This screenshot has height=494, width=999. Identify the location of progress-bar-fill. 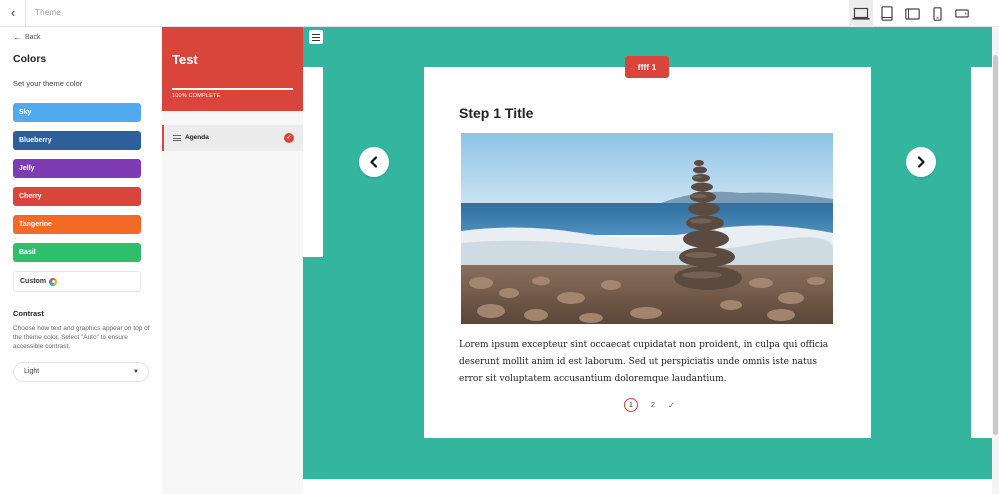
(232, 89).